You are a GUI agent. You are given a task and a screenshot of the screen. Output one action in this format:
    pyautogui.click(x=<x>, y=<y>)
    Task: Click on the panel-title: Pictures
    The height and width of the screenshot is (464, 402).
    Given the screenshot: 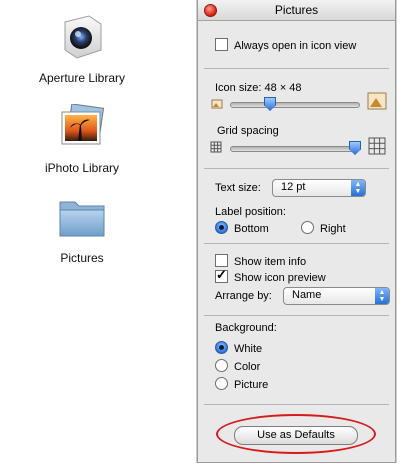 What is the action you would take?
    pyautogui.click(x=296, y=10)
    